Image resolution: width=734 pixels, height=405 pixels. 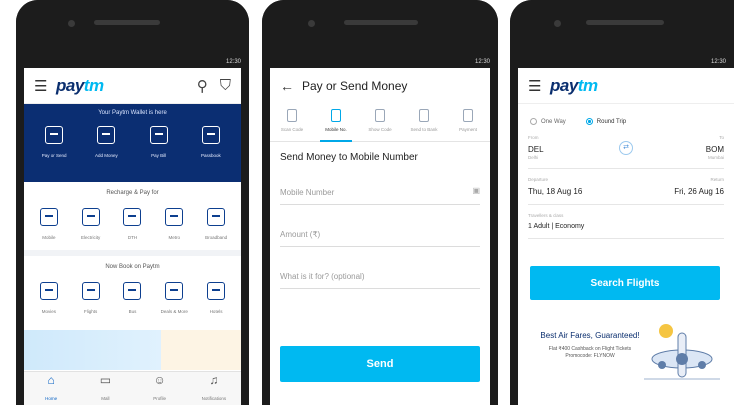 I want to click on flights-icon, so click(x=90, y=291).